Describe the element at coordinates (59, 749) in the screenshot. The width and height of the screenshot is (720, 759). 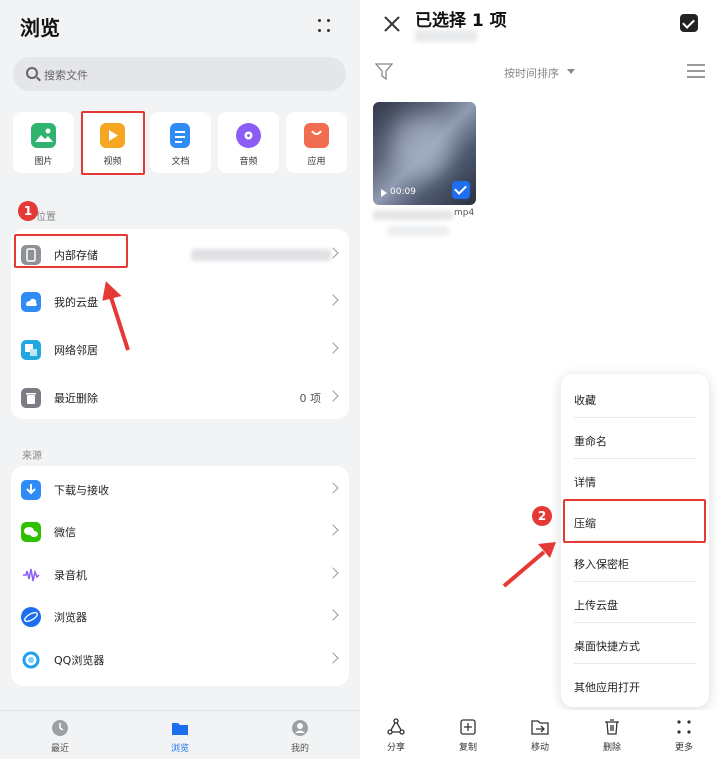
I see `tab-label: 最近` at that location.